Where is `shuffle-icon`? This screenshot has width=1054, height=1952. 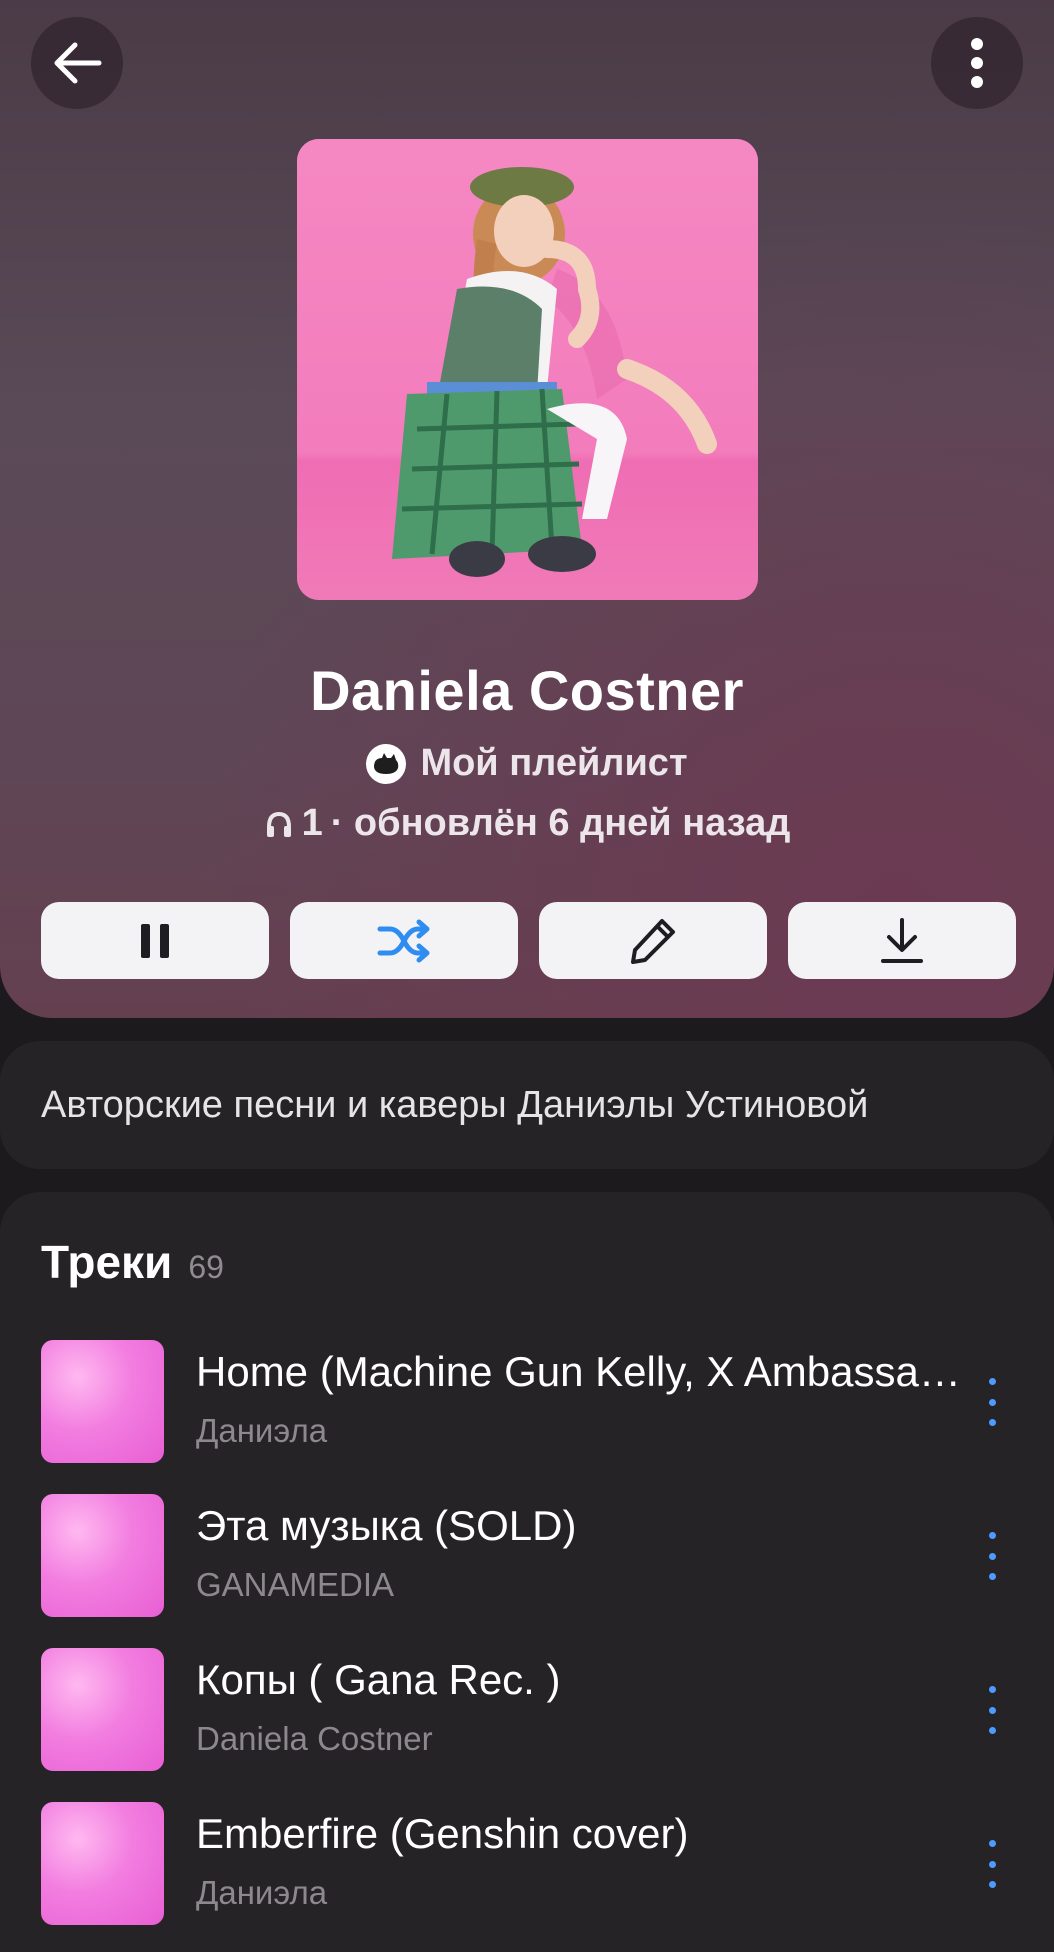 shuffle-icon is located at coordinates (403, 940).